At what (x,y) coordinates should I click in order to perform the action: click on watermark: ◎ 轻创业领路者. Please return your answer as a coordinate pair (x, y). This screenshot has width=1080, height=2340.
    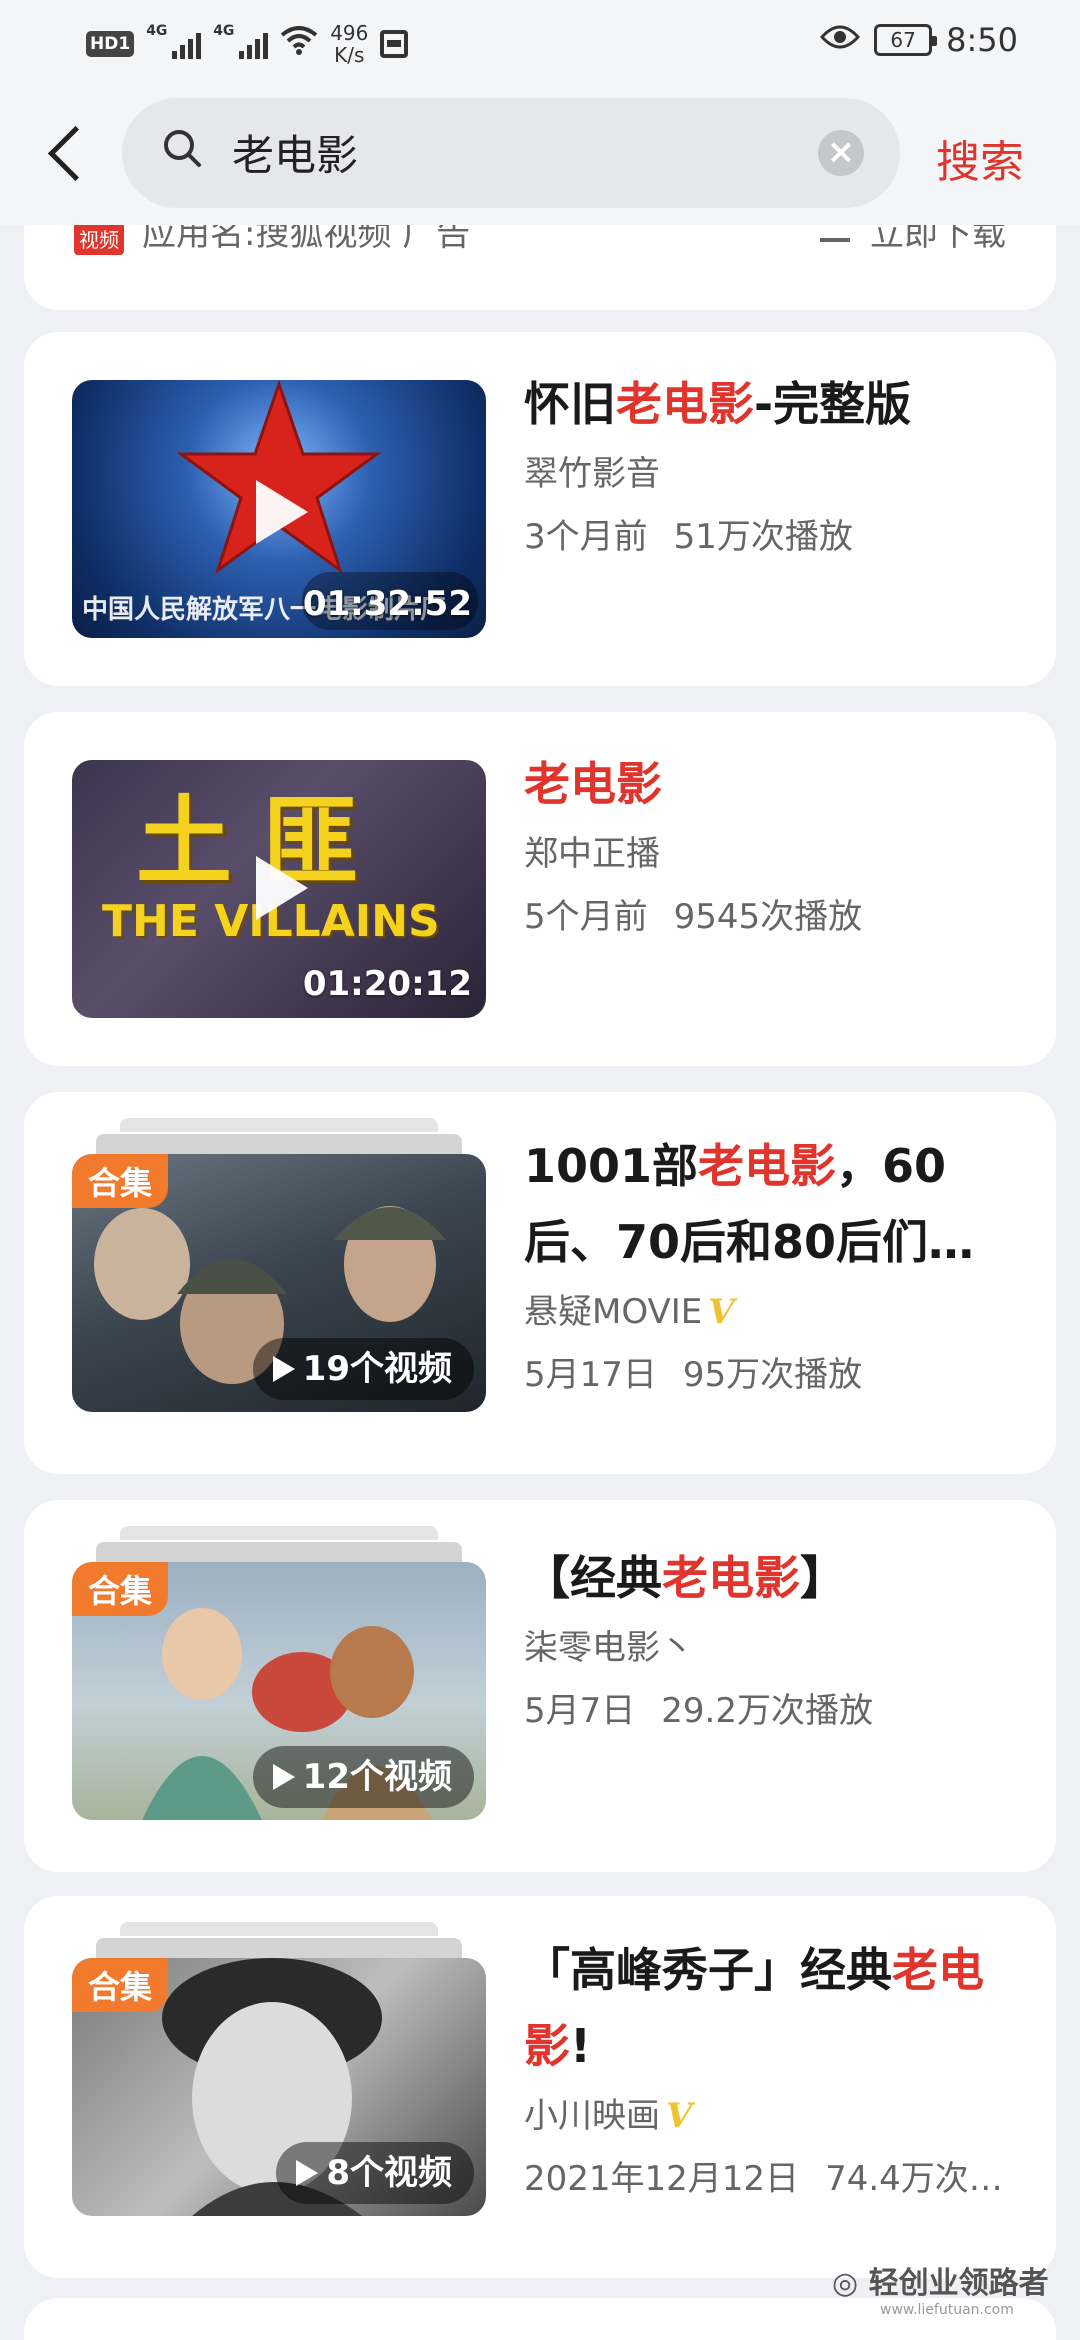
    Looking at the image, I should click on (940, 2283).